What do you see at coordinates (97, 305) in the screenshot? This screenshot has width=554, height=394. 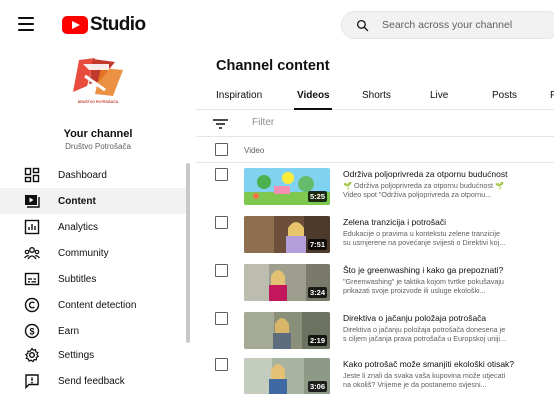 I see `sidebar-item-label: Content detection` at bounding box center [97, 305].